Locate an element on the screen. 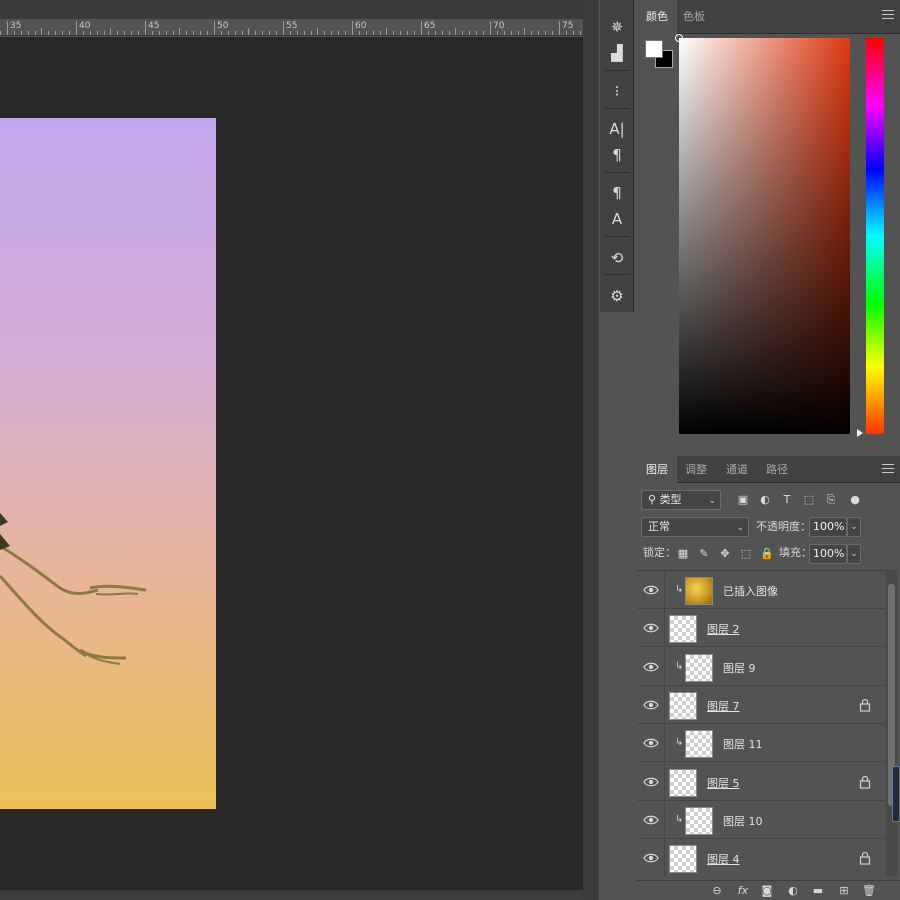  tab-channels: 通道 is located at coordinates (737, 469).